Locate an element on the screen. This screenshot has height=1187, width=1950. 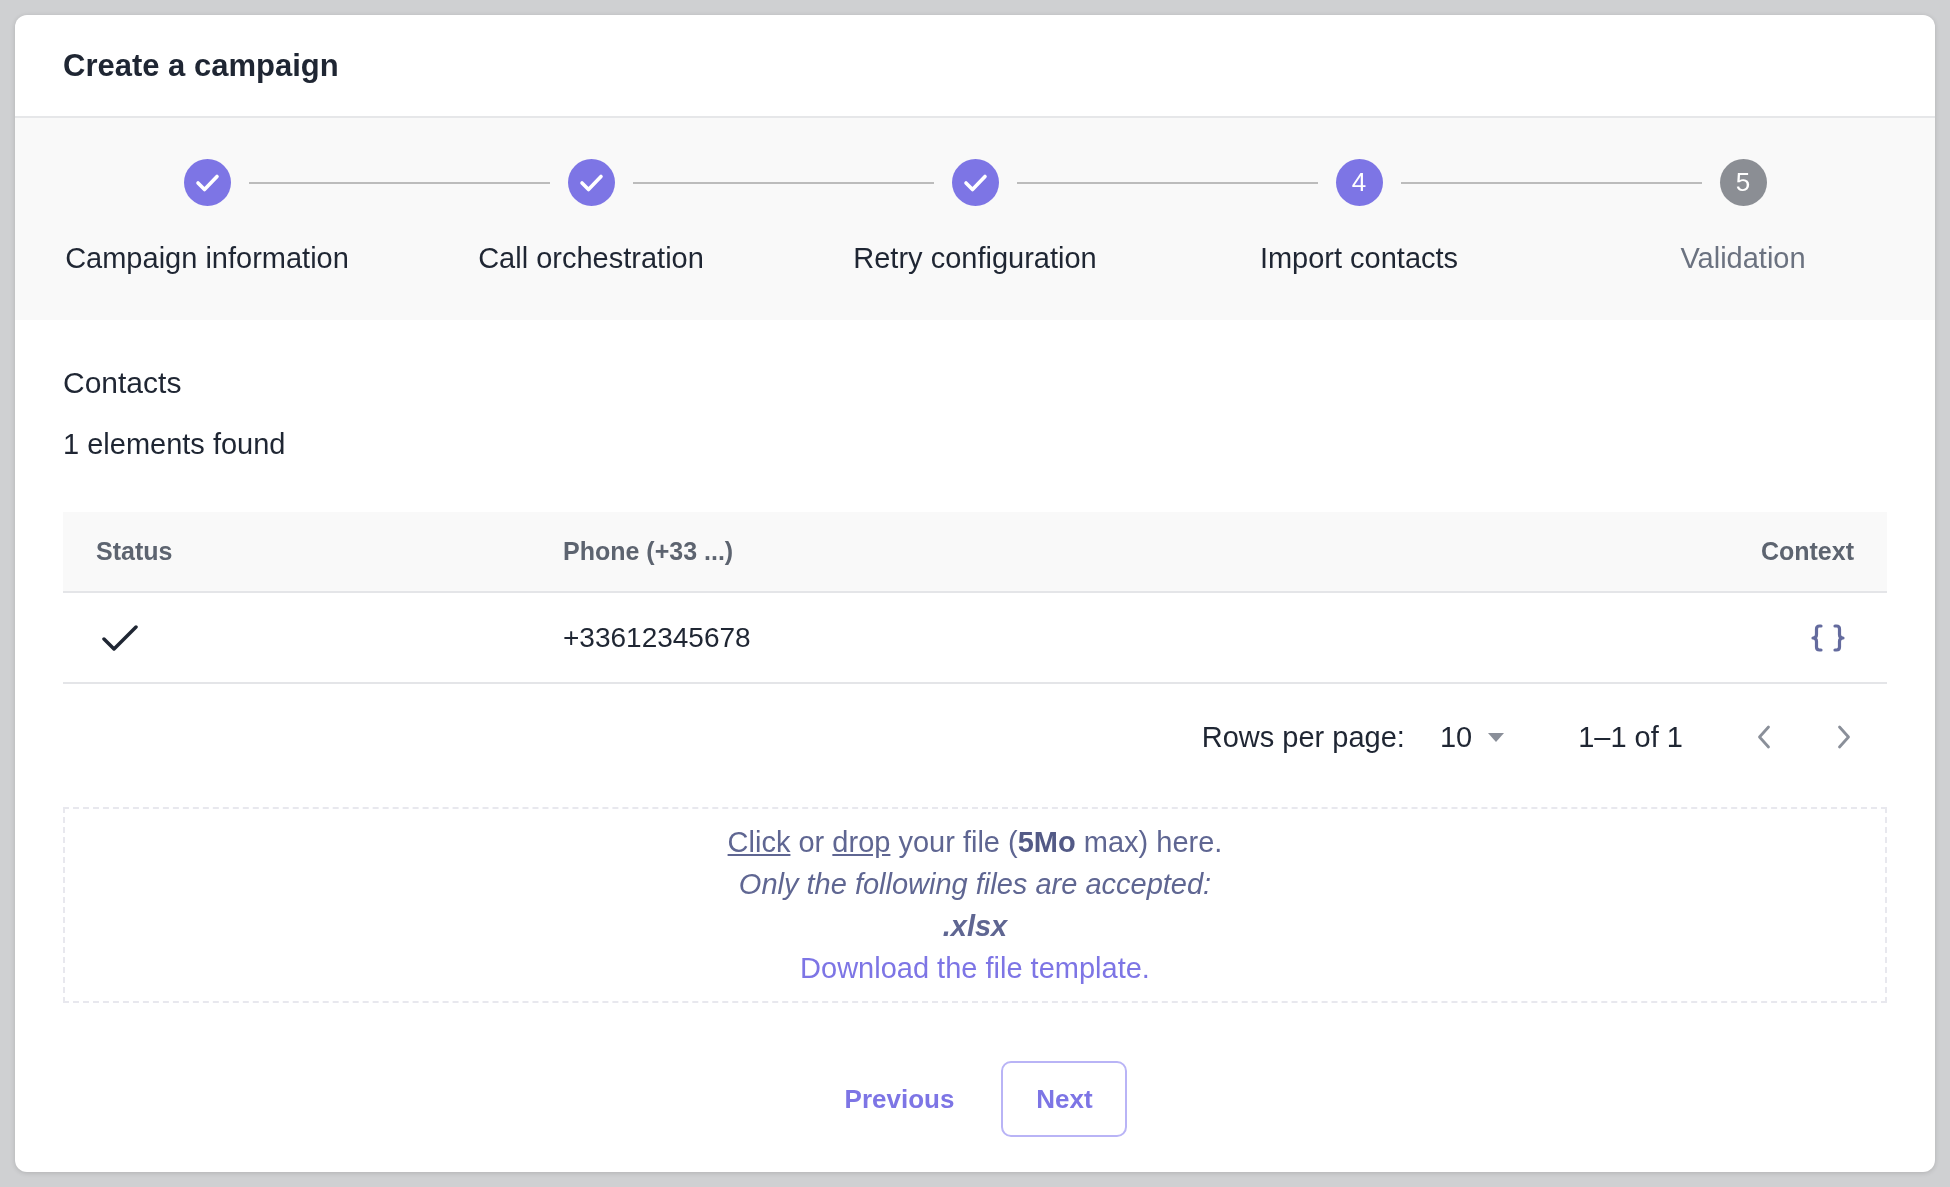
step-label: Retry configuration is located at coordinates (975, 258).